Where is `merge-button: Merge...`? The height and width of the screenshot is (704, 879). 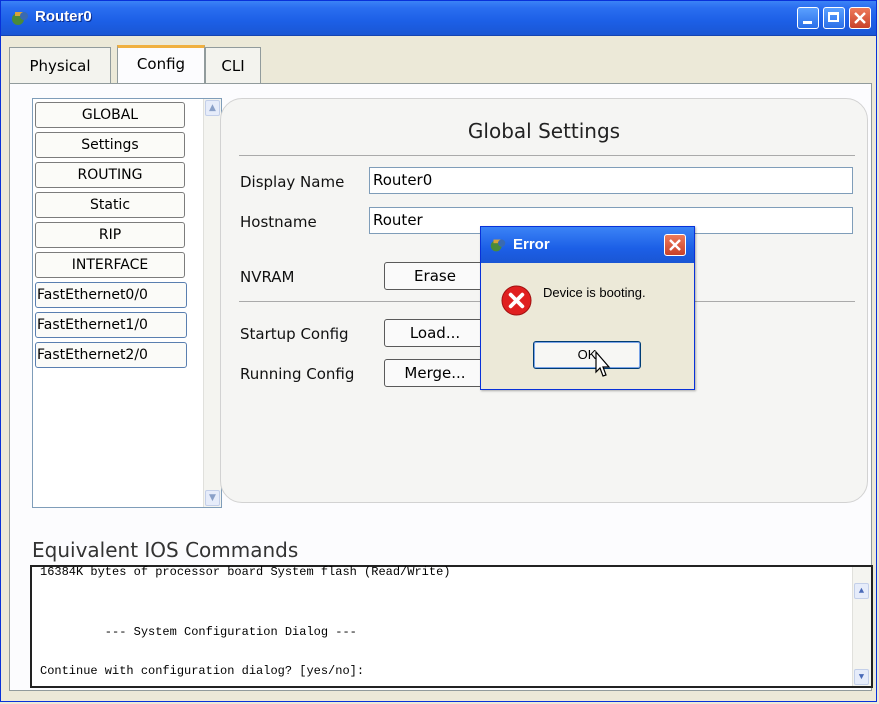 merge-button: Merge... is located at coordinates (435, 373).